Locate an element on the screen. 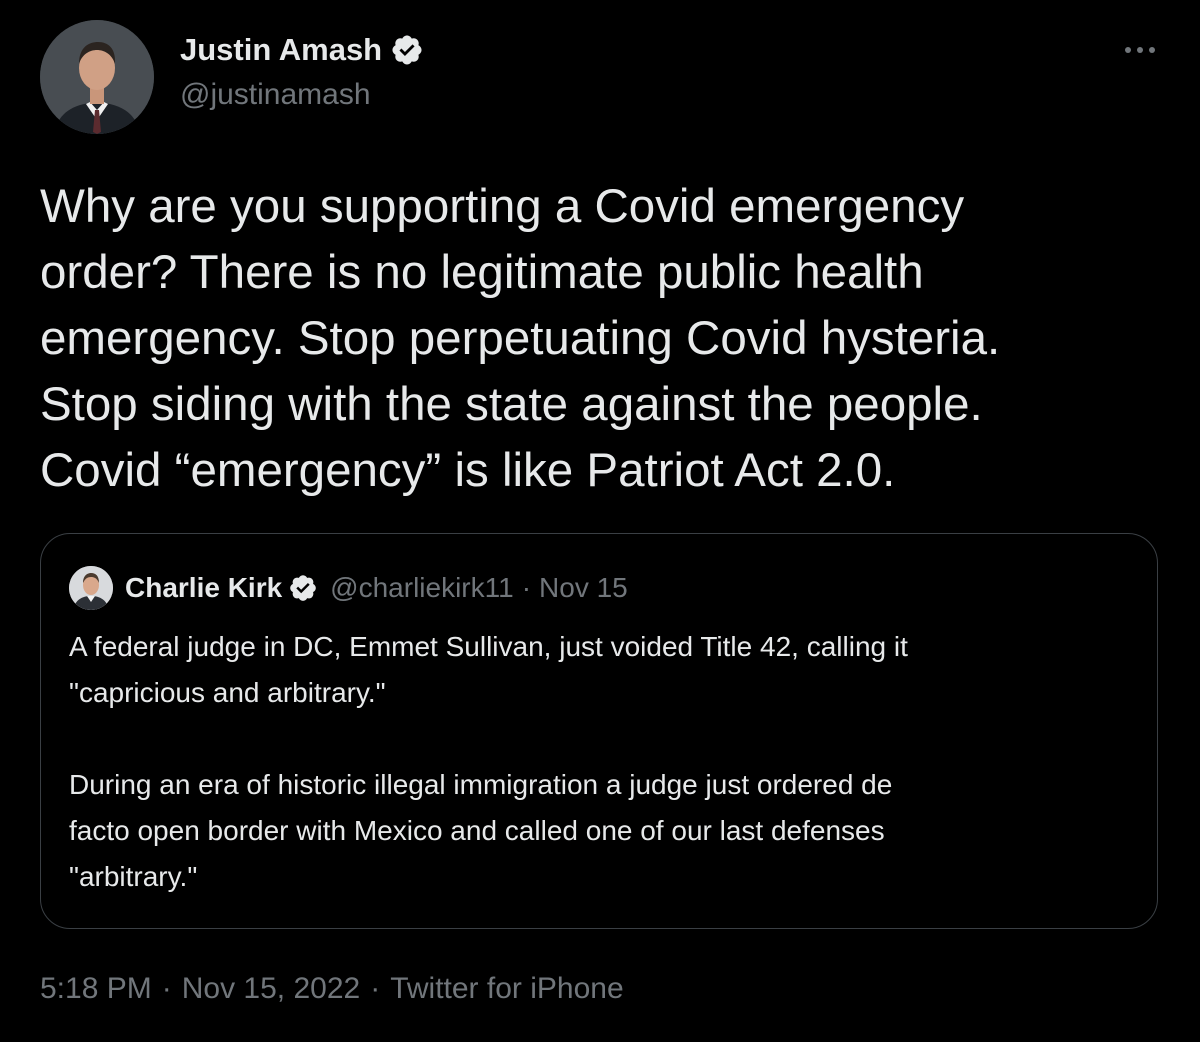  quoted-text-line: "arbitrary." is located at coordinates (133, 876).